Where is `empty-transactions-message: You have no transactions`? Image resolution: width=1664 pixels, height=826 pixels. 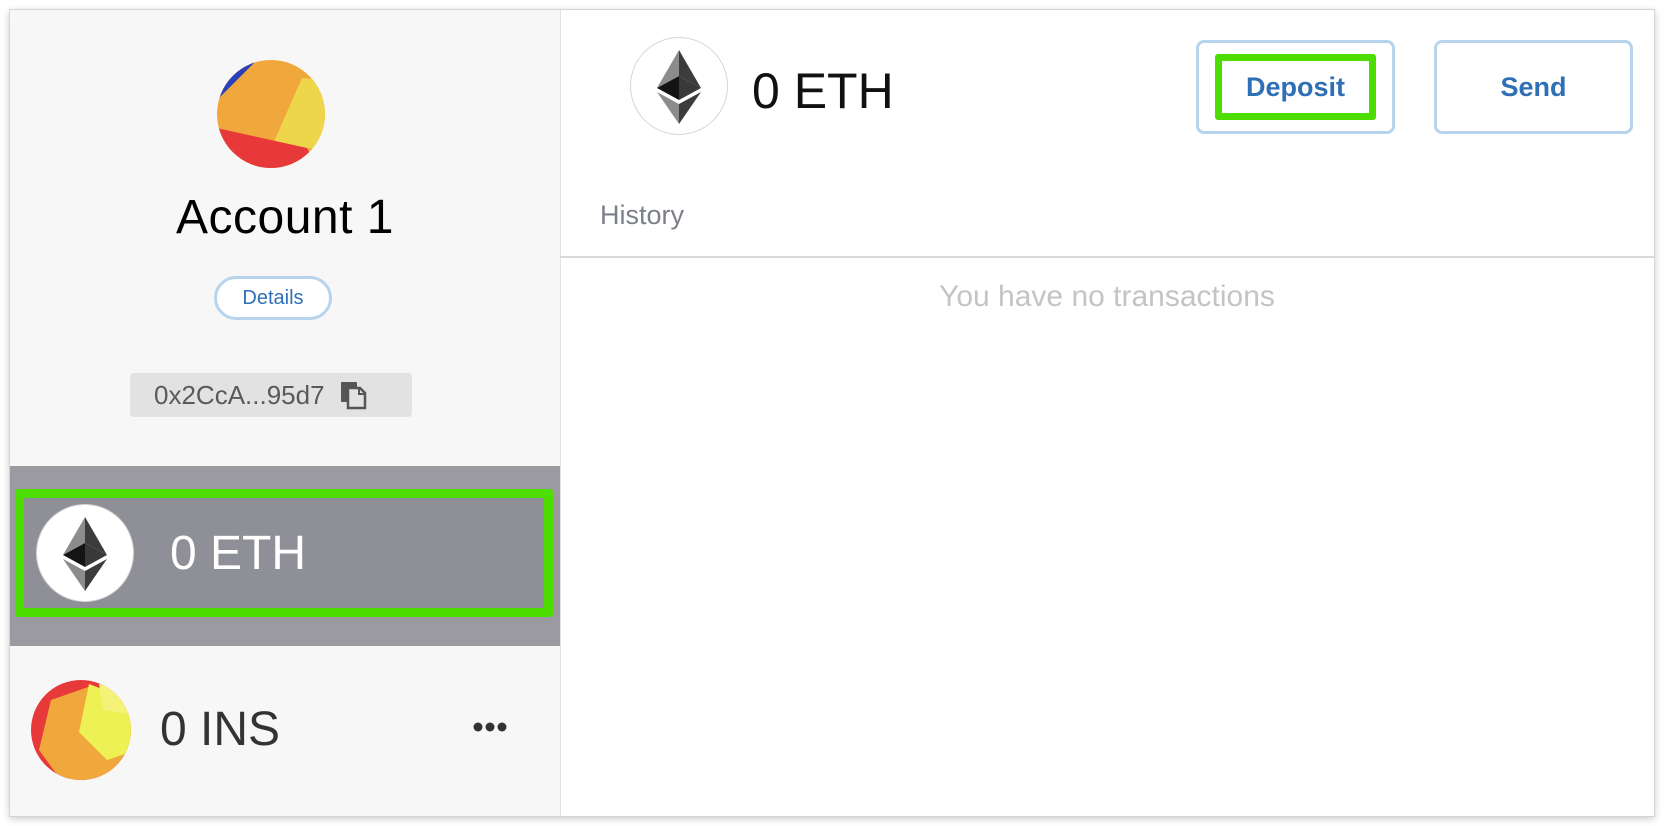 empty-transactions-message: You have no transactions is located at coordinates (1107, 296).